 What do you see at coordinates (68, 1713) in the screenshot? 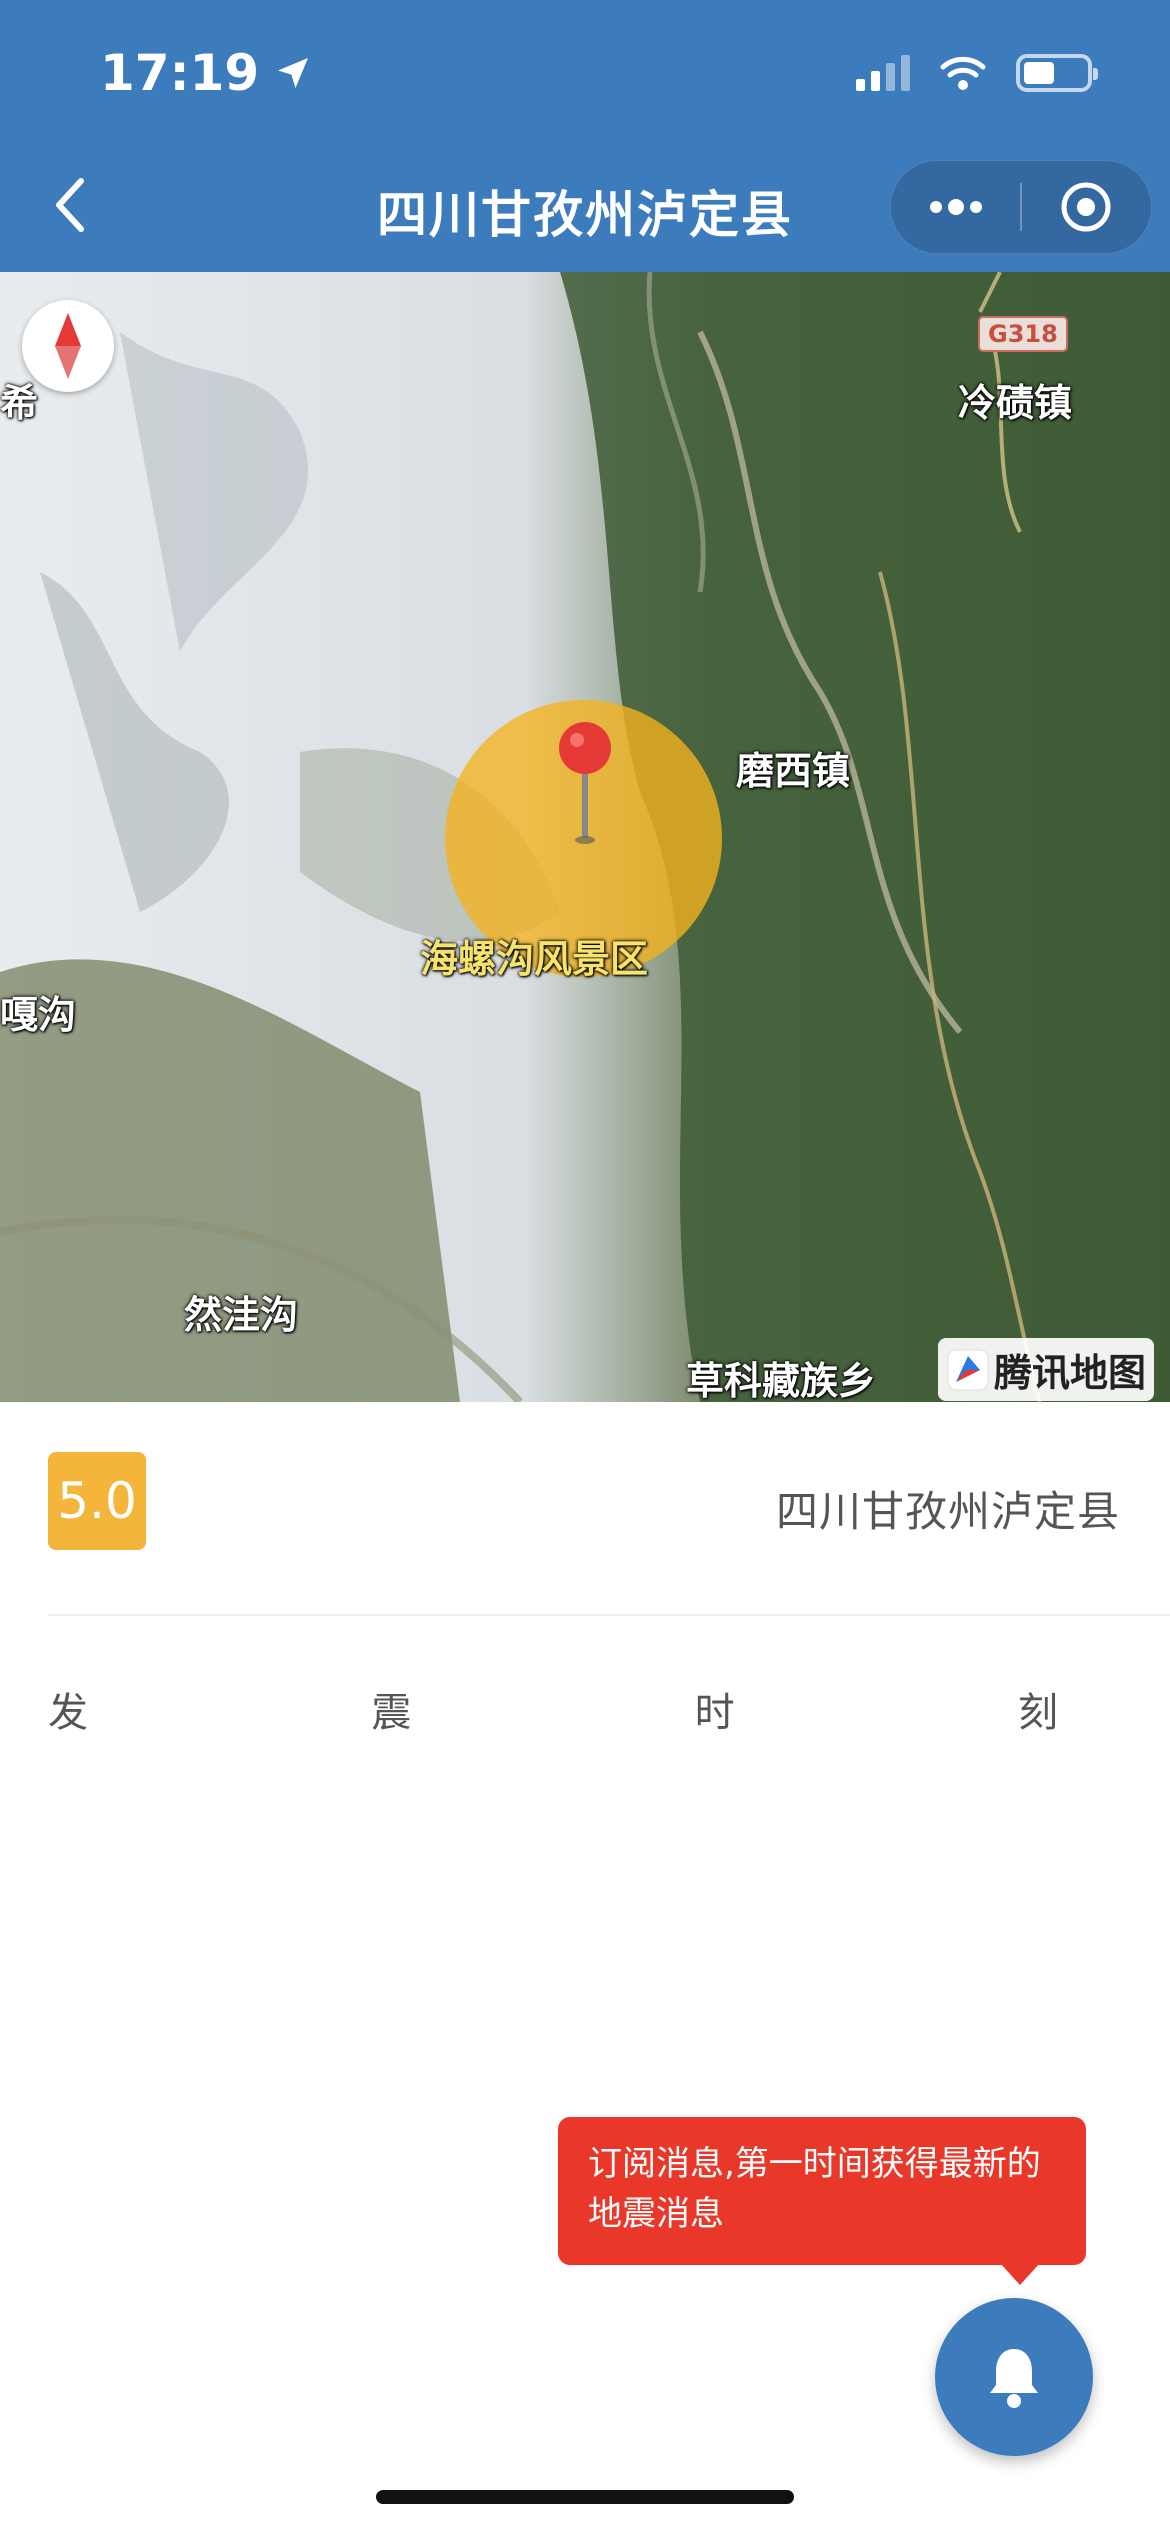
I see `time-label-char: 发` at bounding box center [68, 1713].